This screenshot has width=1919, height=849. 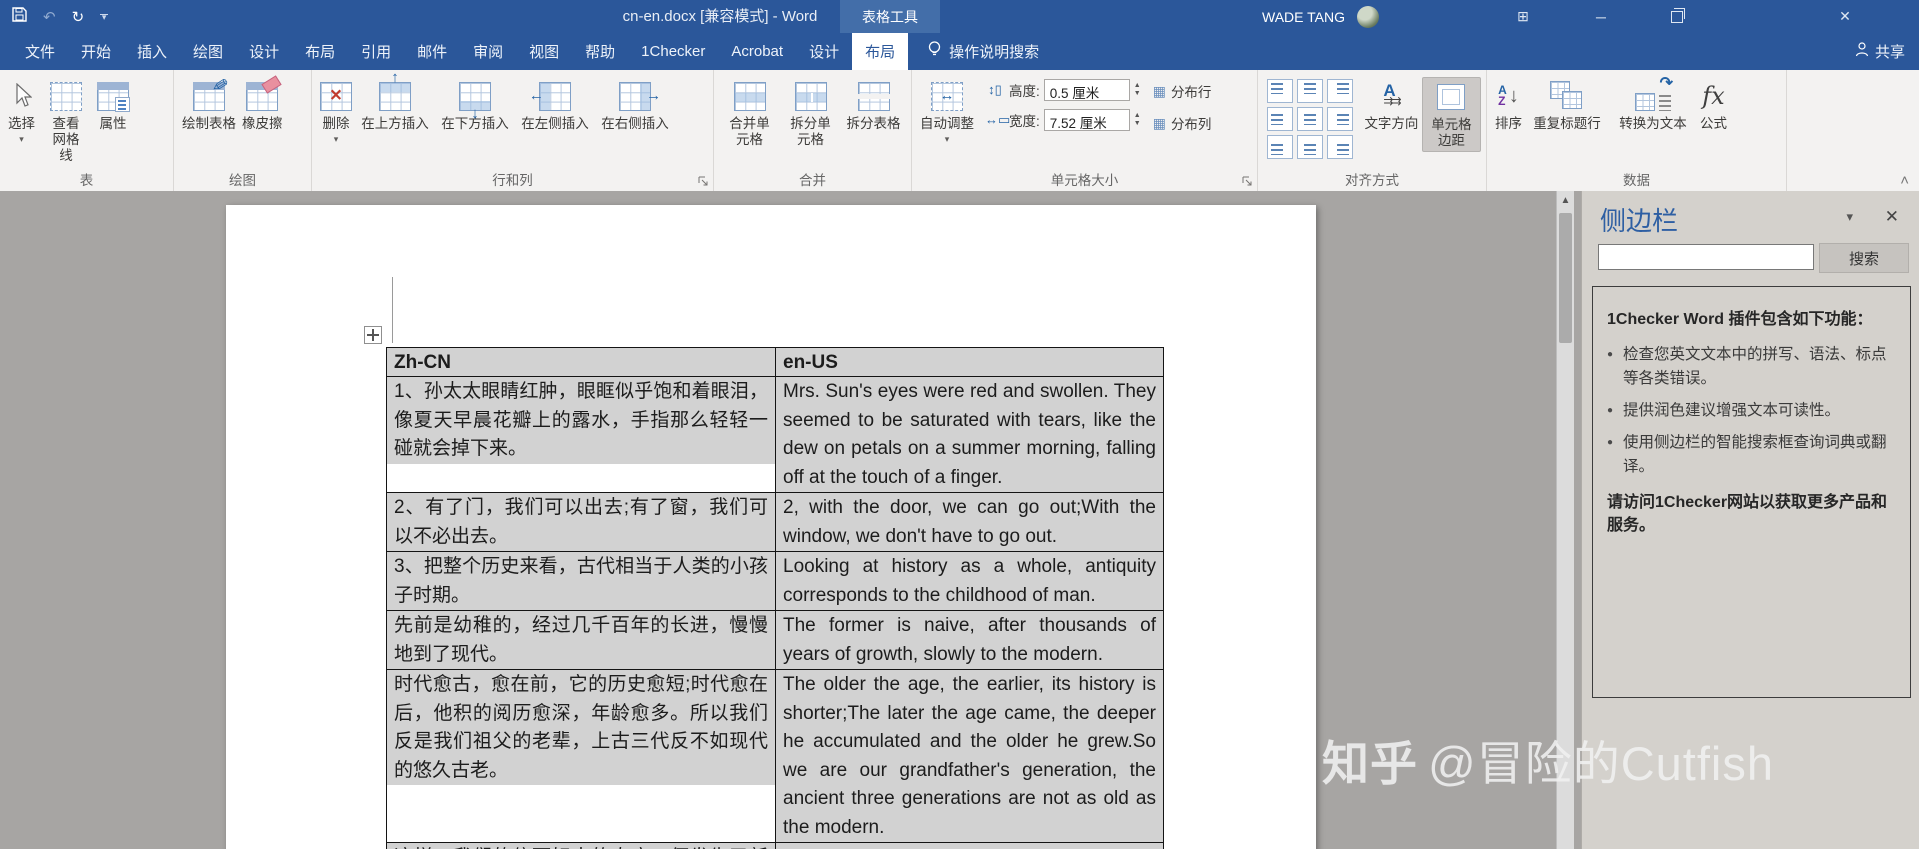 I want to click on tab-view: 视图, so click(x=544, y=51).